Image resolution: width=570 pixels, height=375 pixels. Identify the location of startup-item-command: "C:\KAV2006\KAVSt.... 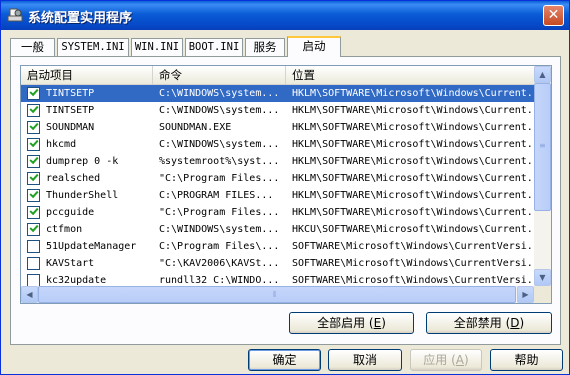
(219, 263).